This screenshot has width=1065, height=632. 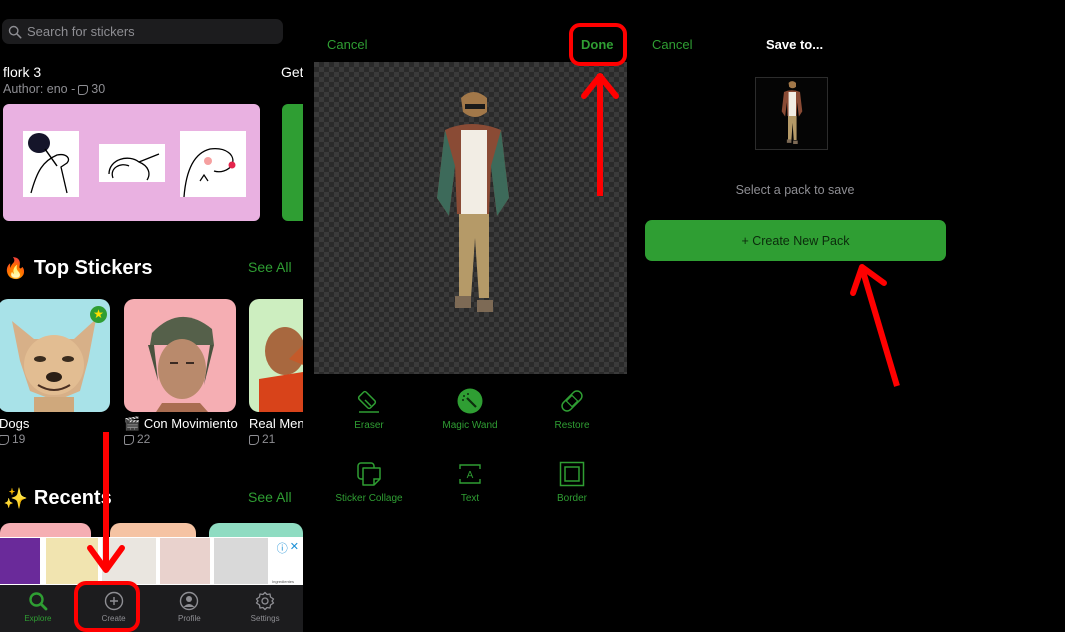 I want to click on tool-label: Sticker Collage, so click(x=369, y=498).